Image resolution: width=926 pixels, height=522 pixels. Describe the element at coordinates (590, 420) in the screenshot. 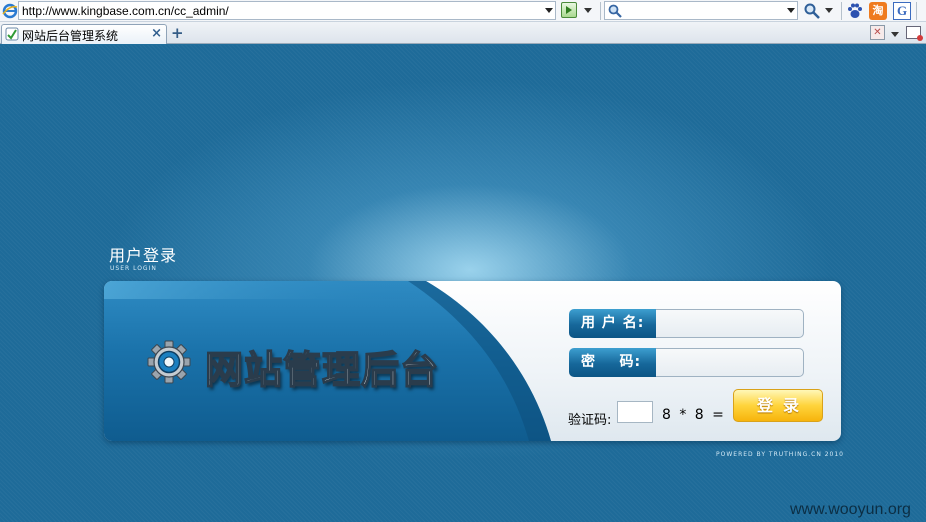

I see `captcha-label: 验证码:` at that location.